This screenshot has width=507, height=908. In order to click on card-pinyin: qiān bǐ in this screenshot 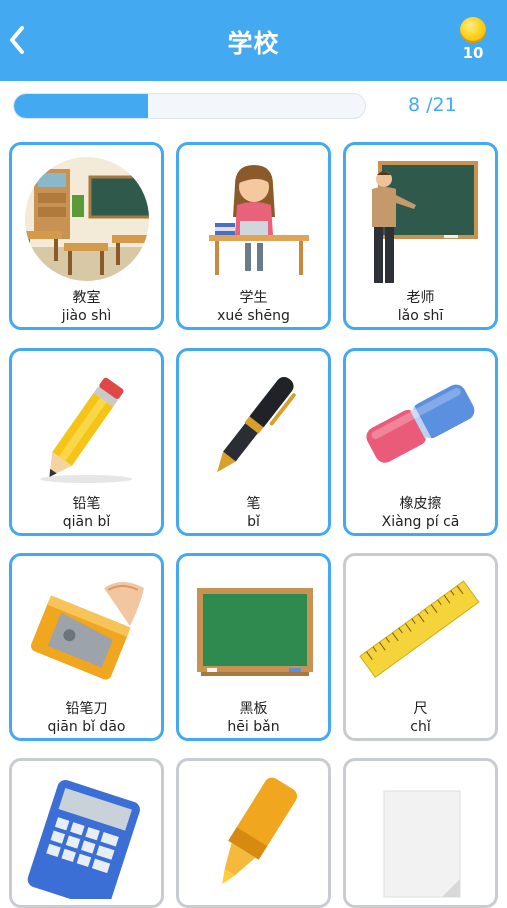, I will do `click(86, 522)`.